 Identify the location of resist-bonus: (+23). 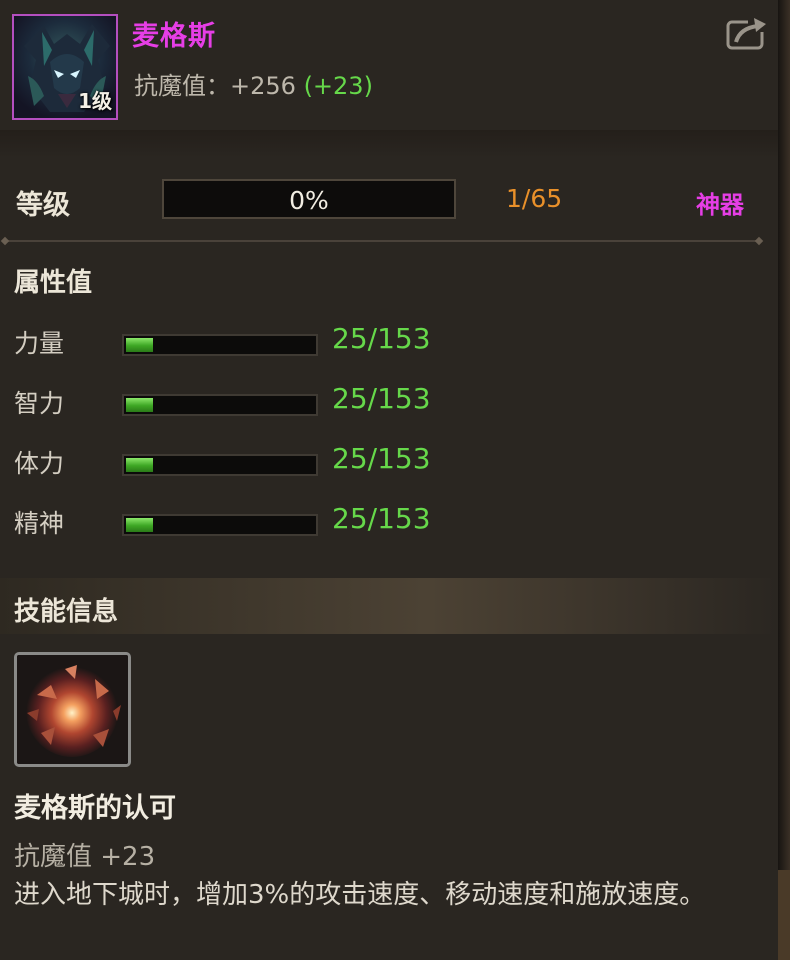
(338, 86).